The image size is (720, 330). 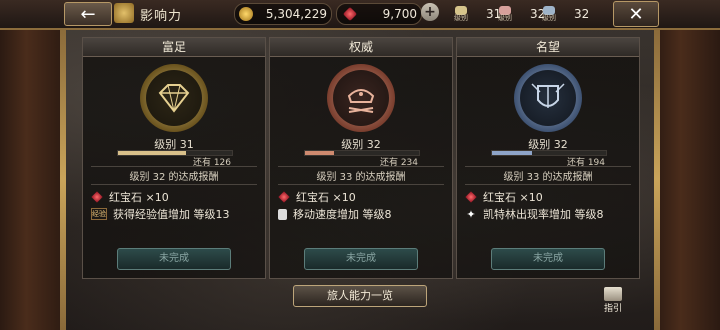 I want to click on guide-book-icon, so click(x=613, y=294).